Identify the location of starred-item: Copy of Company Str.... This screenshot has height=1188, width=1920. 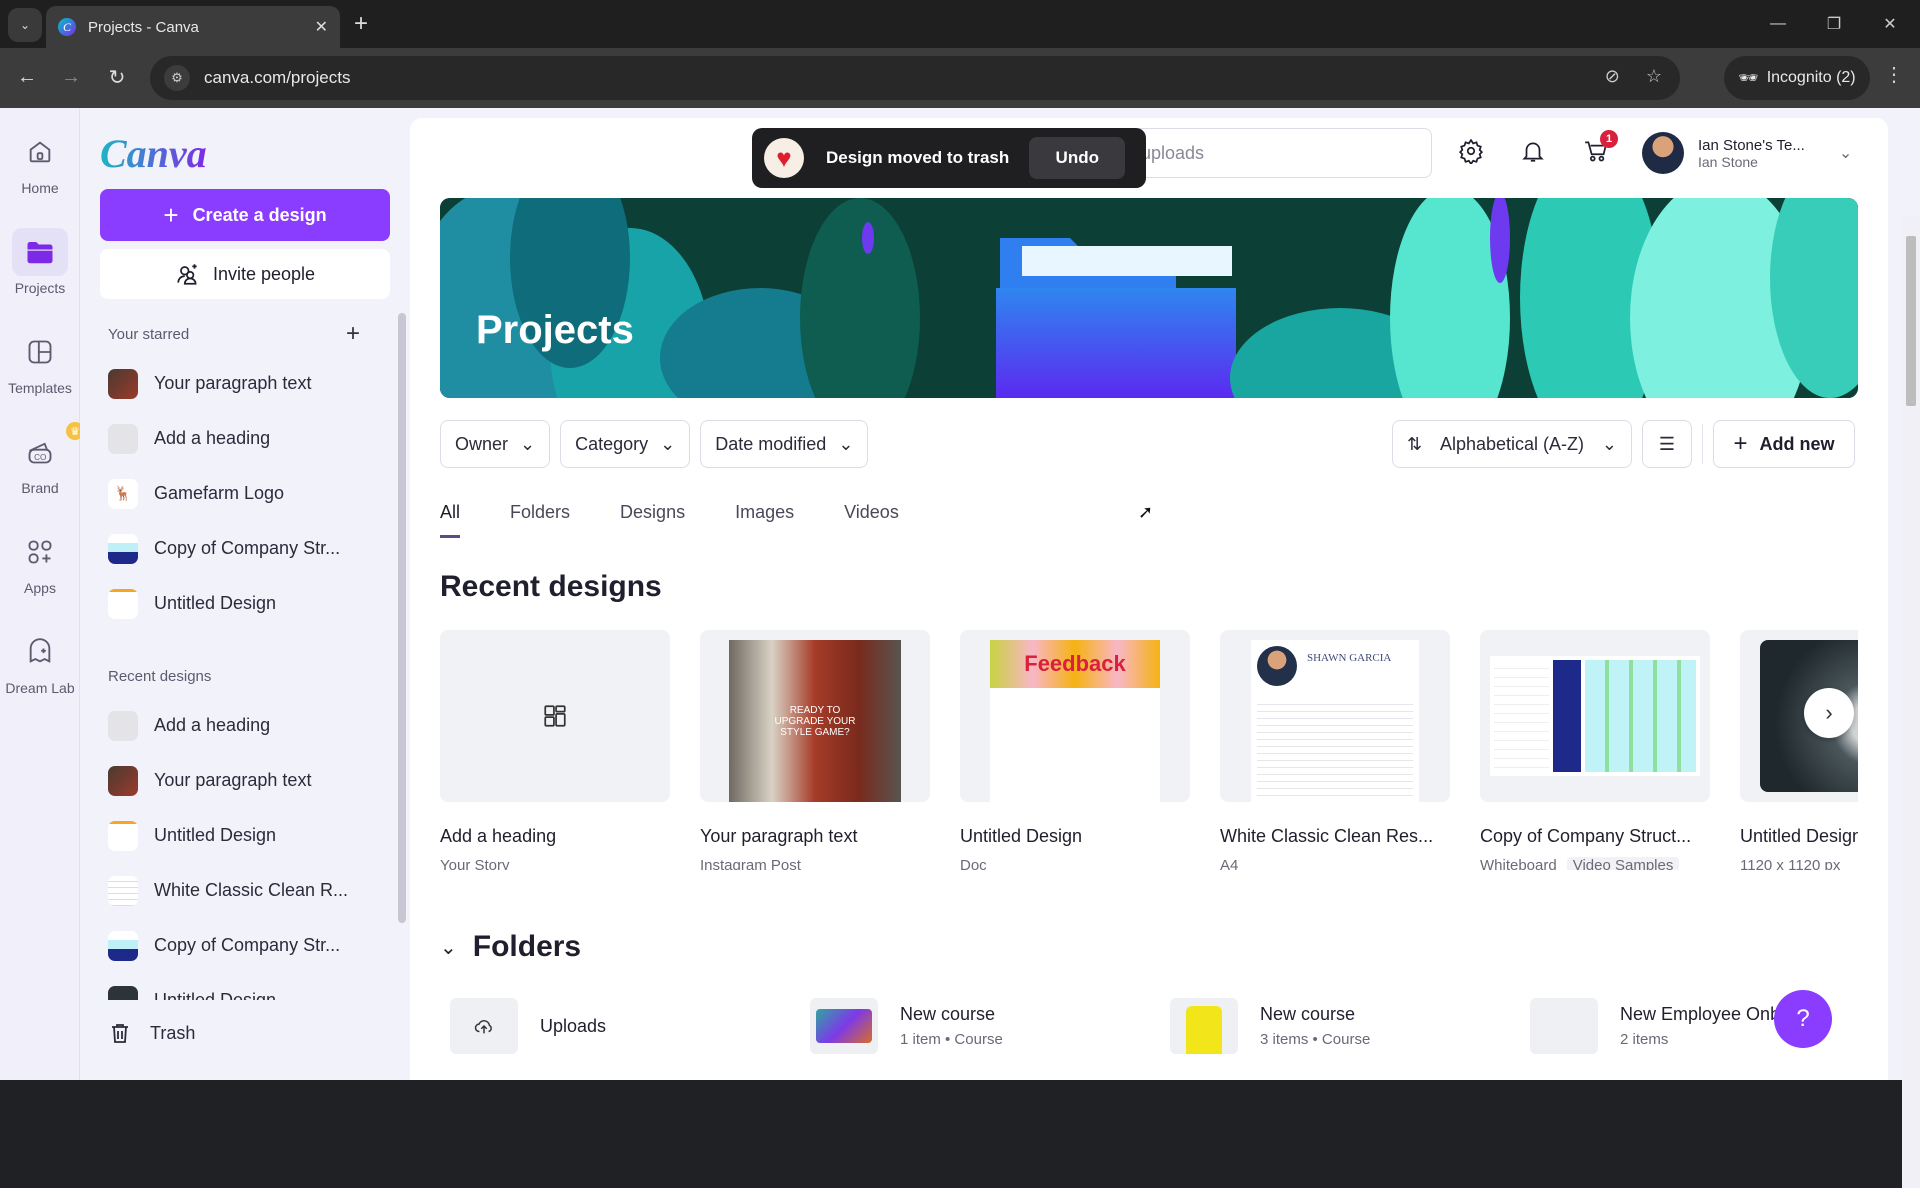
(253, 548).